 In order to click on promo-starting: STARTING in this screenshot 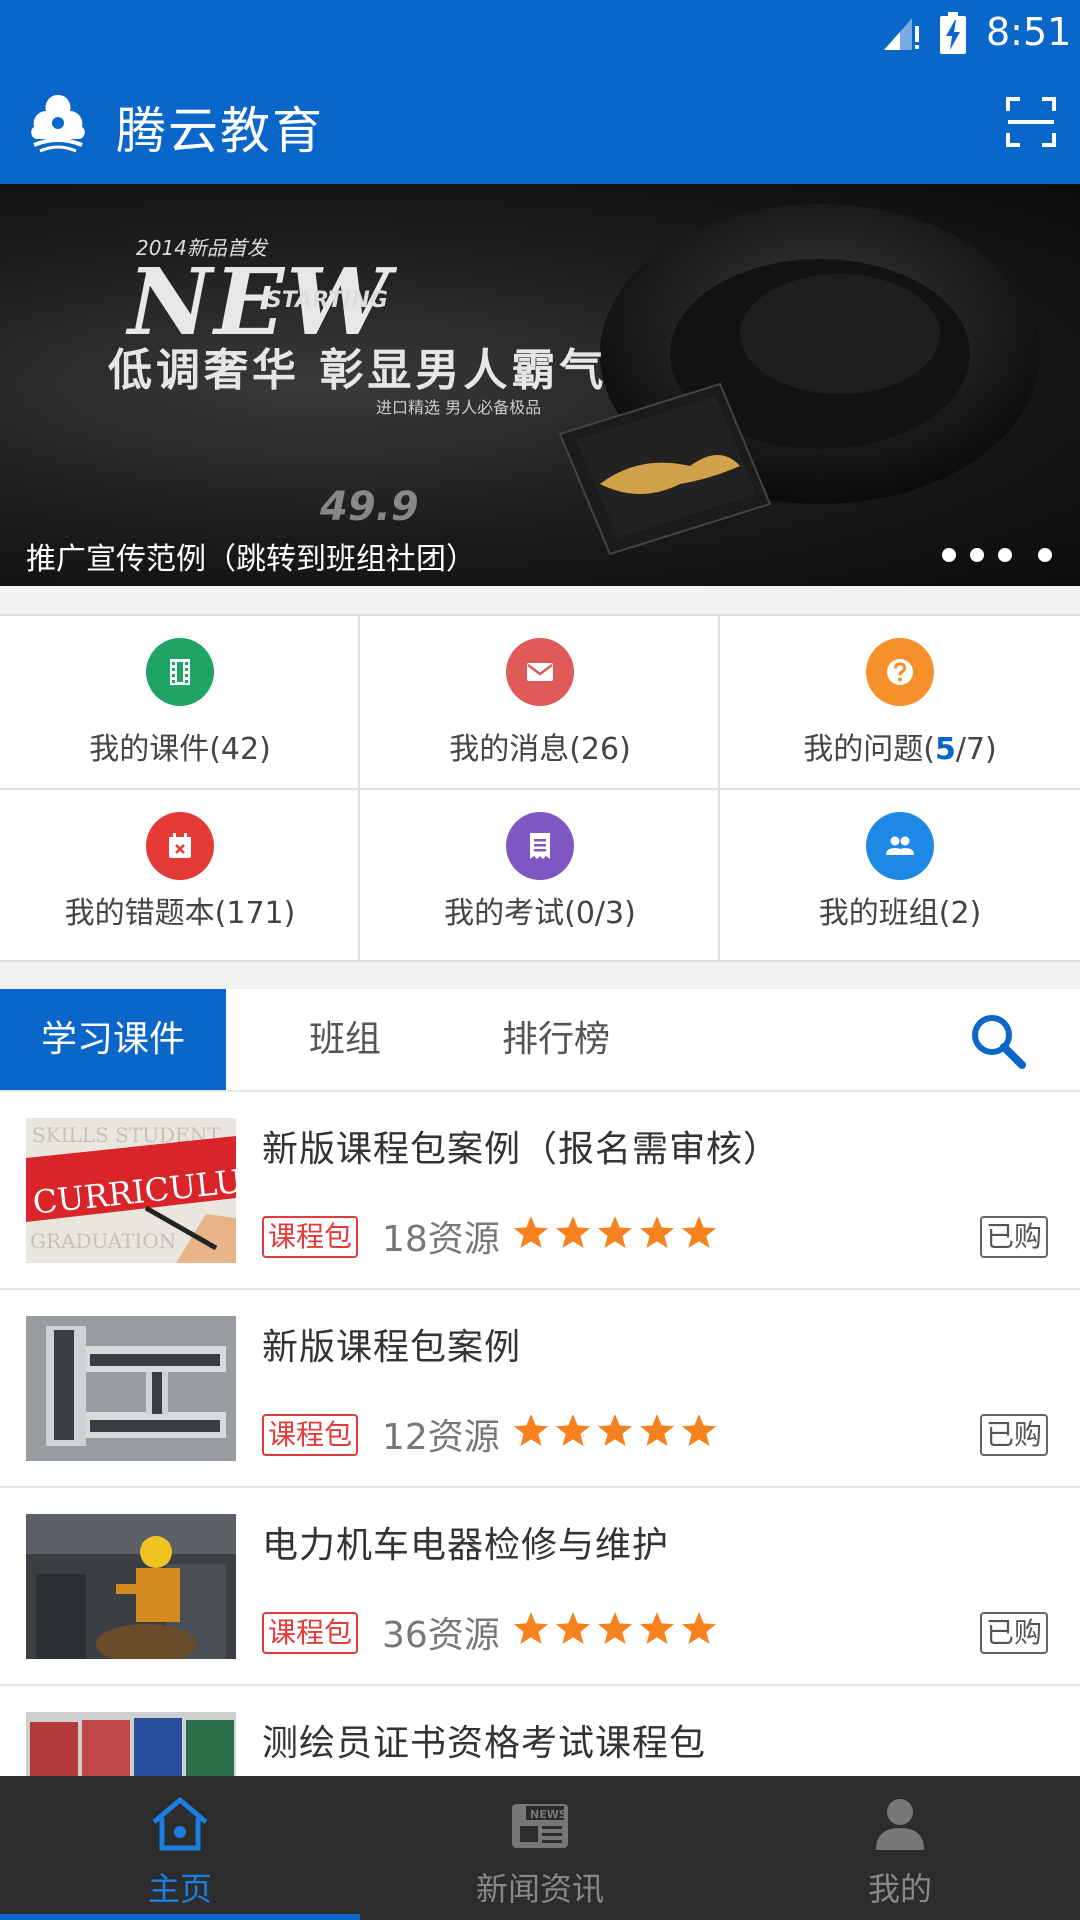, I will do `click(327, 300)`.